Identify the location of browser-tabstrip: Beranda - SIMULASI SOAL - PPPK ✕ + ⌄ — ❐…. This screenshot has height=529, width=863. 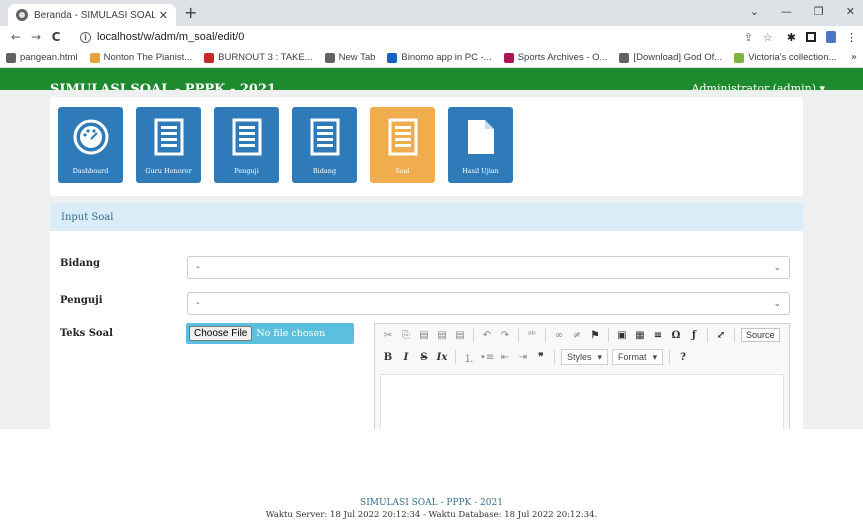
(431, 13).